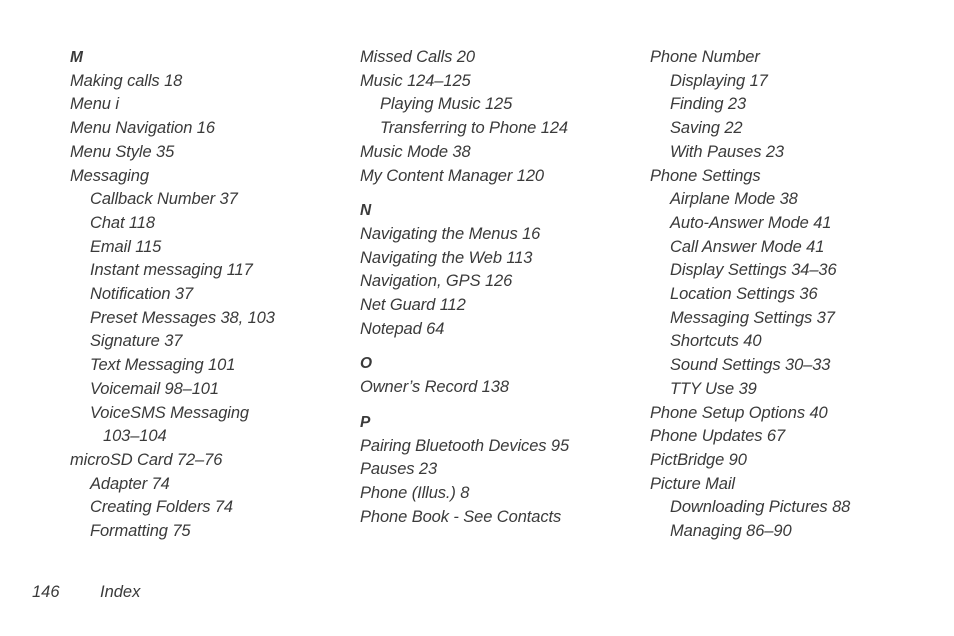 This screenshot has height=636, width=954. What do you see at coordinates (169, 412) in the screenshot?
I see `index-subentry: VoiceSMS Messaging` at bounding box center [169, 412].